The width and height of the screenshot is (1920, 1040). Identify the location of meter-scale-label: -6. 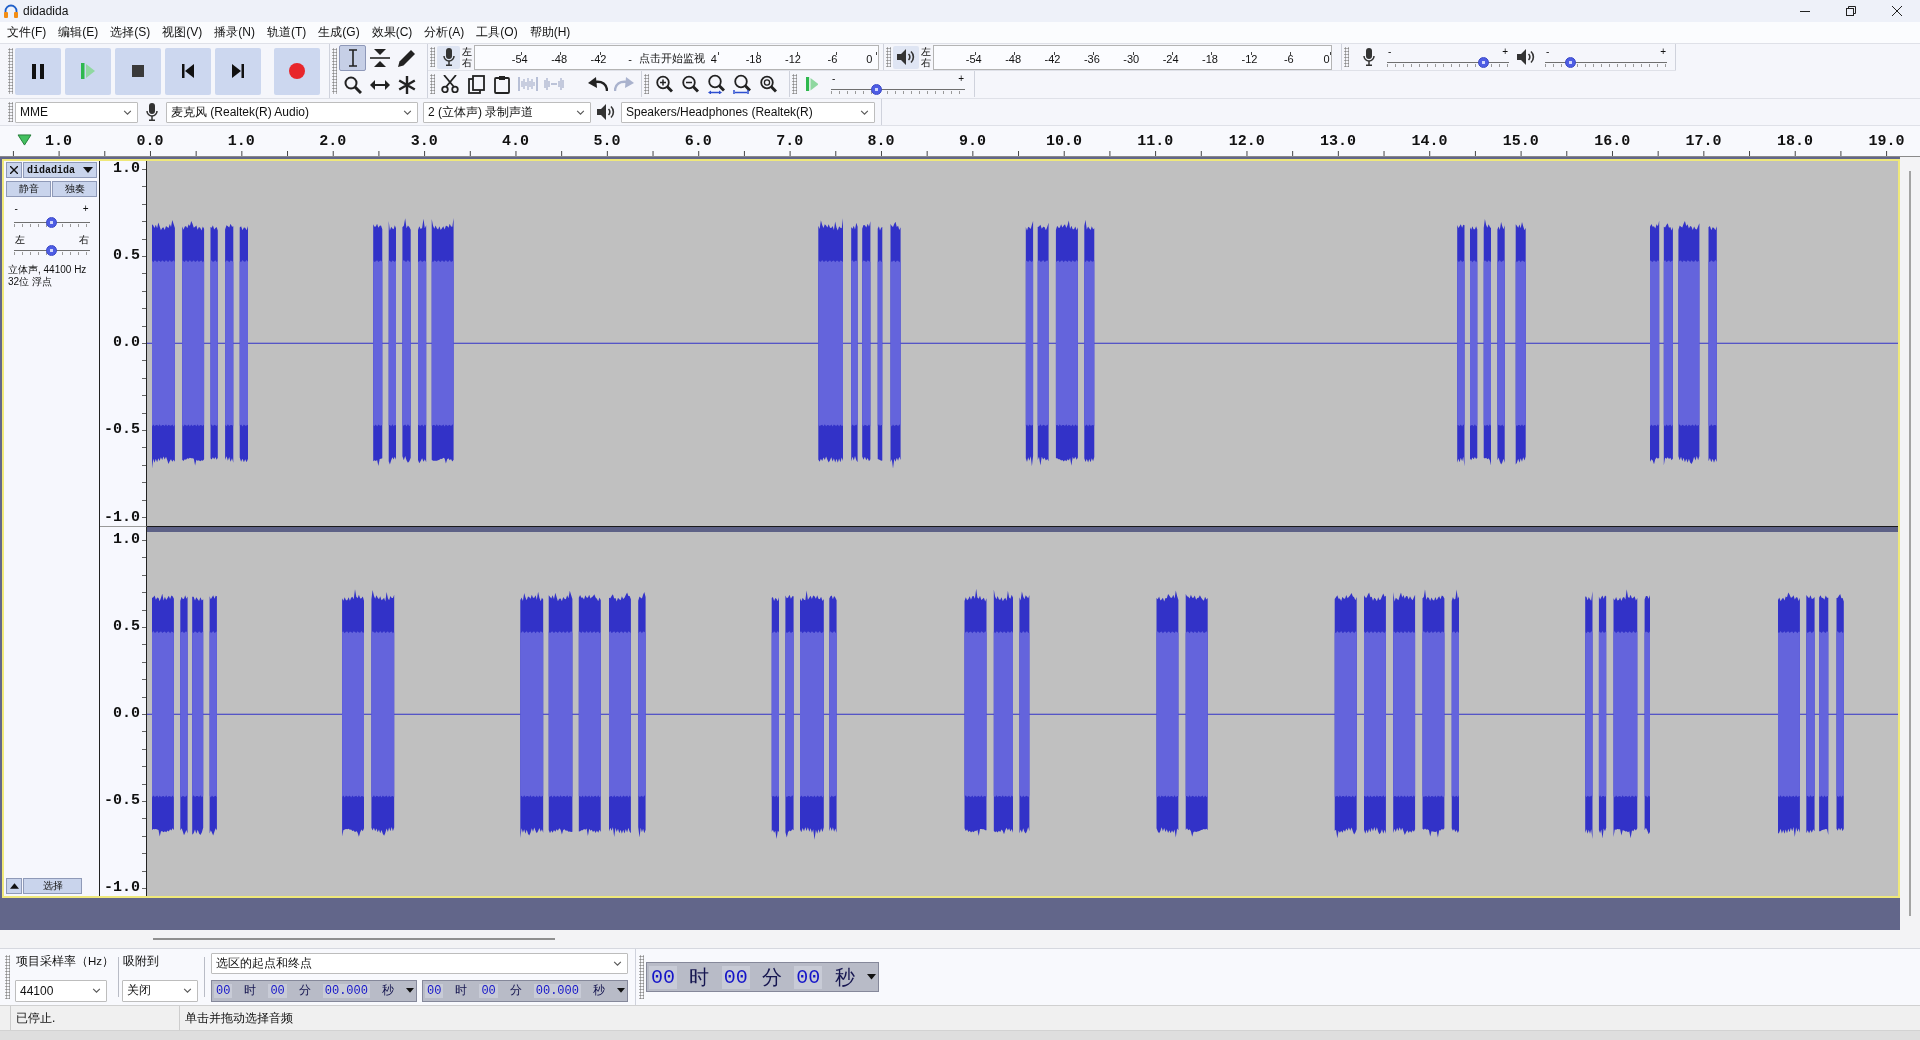
(832, 58).